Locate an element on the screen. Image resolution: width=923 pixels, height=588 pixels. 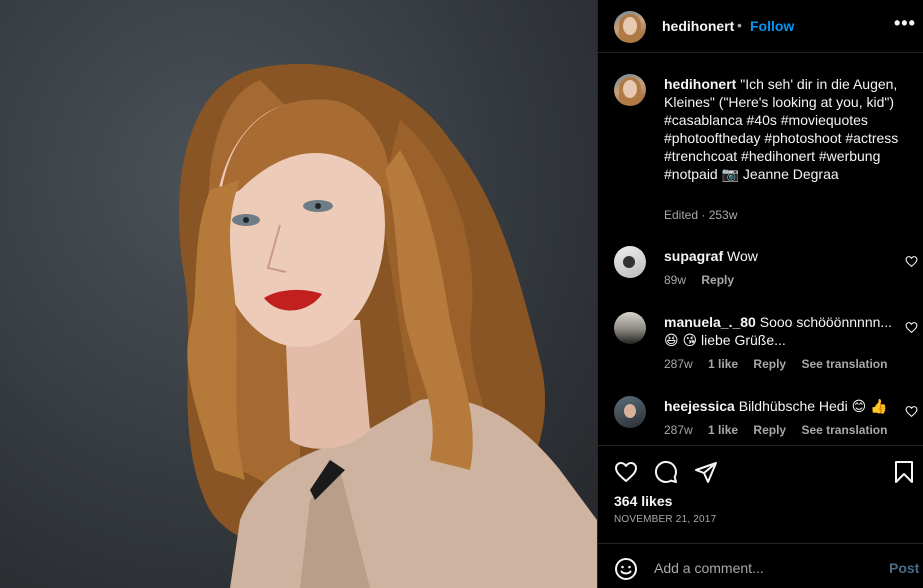
author-username: hedihonert is located at coordinates (698, 26).